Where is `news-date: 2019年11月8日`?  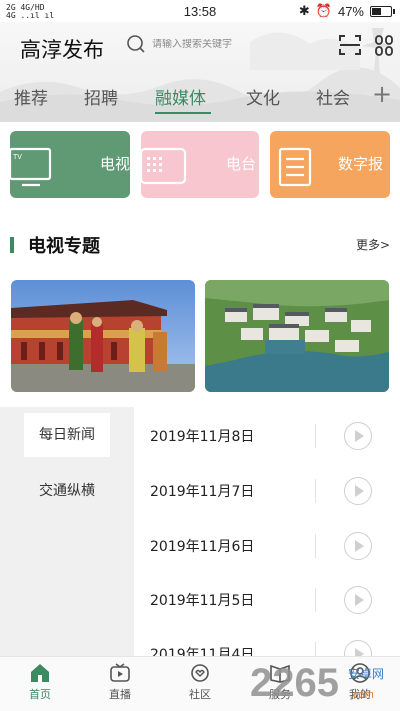
news-date: 2019年11月8日 is located at coordinates (202, 437).